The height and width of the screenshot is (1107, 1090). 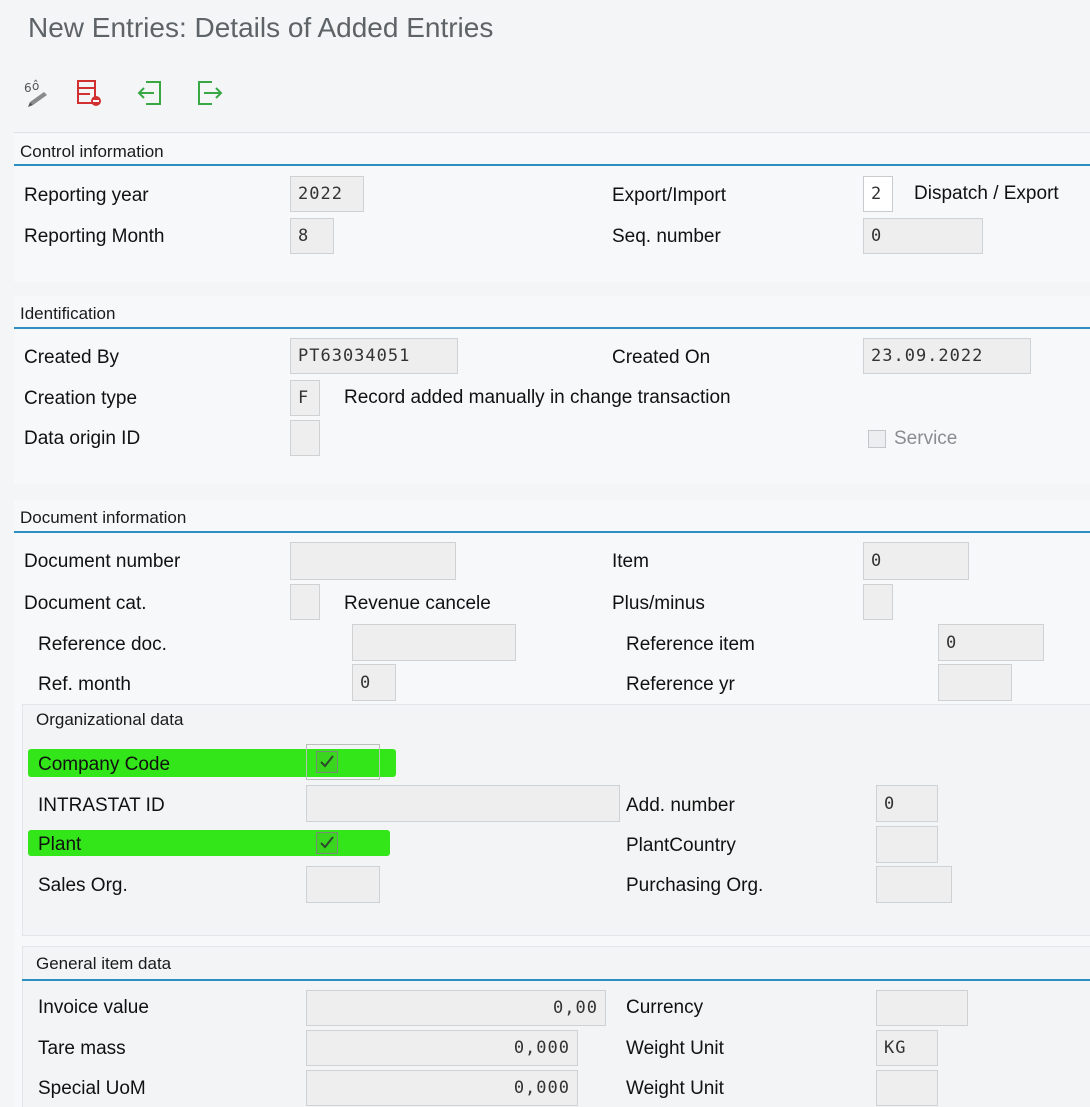 I want to click on company-code-label: Company Code, so click(x=104, y=764).